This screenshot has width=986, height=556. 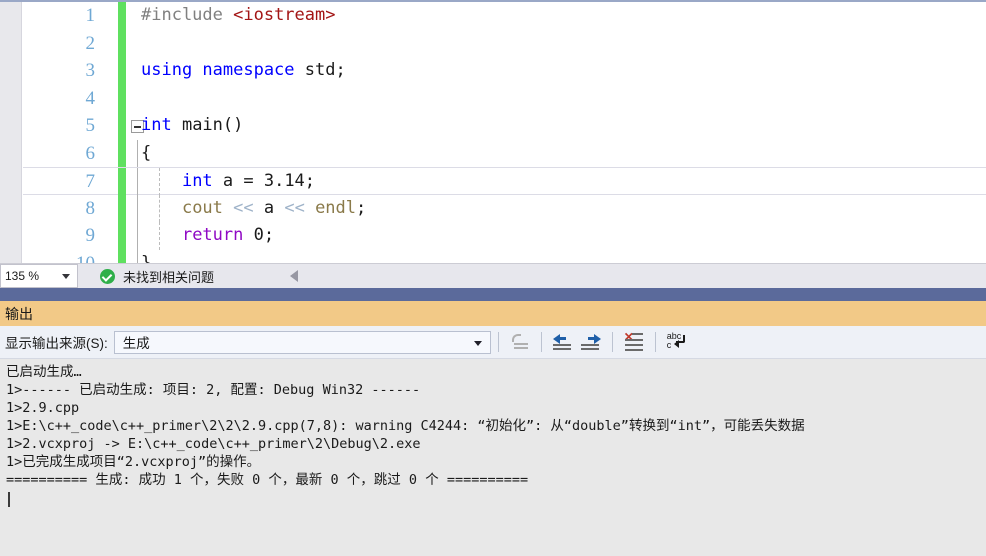 I want to click on goto-source-icon-line2, so click(x=520, y=348).